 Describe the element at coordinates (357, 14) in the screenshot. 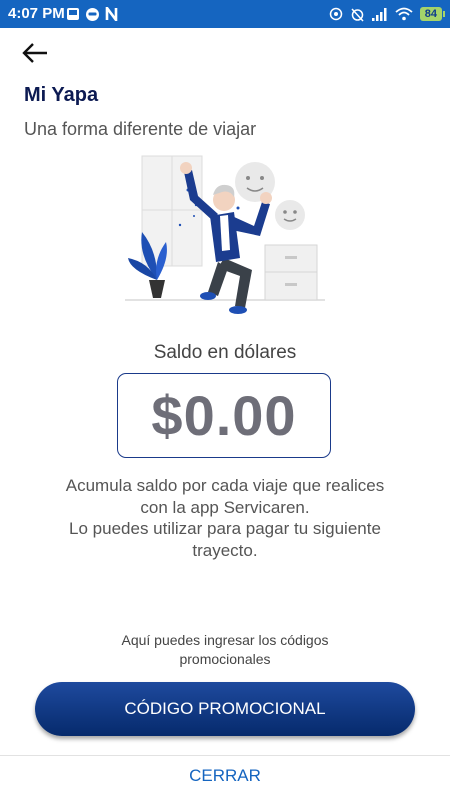

I see `alarm-off-icon` at that location.